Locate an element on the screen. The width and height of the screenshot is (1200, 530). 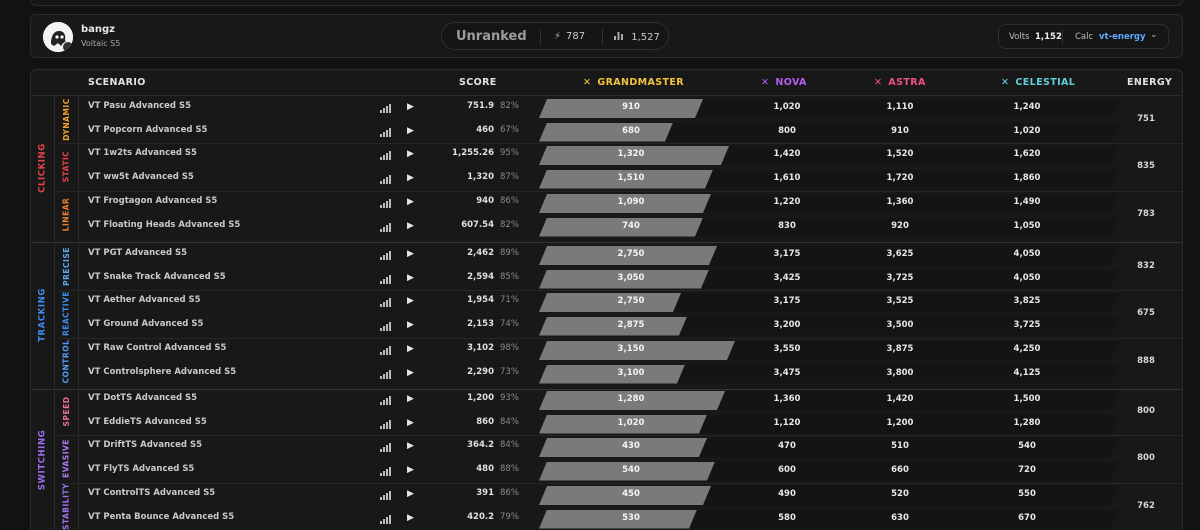
scenario-name: VT DotTS Advanced S5 is located at coordinates (142, 398).